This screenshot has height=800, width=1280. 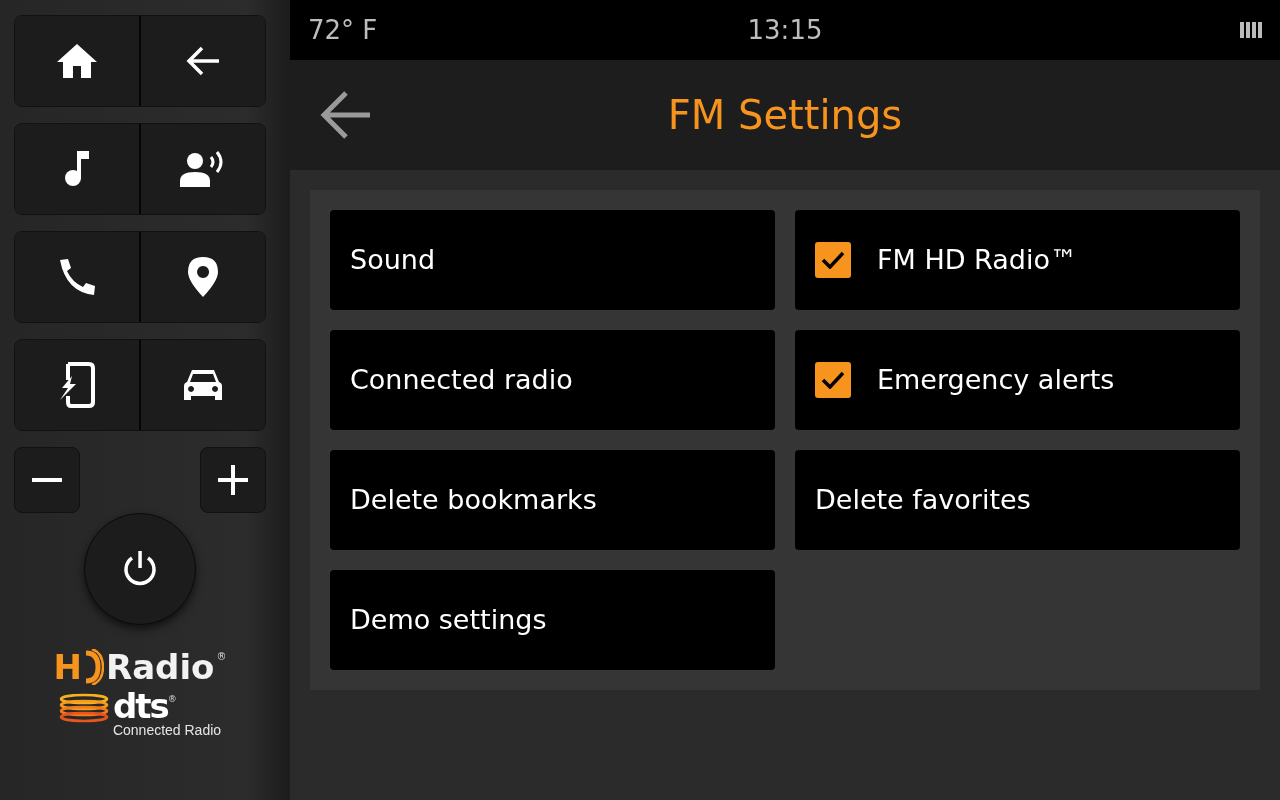 I want to click on setting-button: Delete bookmarks, so click(x=552, y=500).